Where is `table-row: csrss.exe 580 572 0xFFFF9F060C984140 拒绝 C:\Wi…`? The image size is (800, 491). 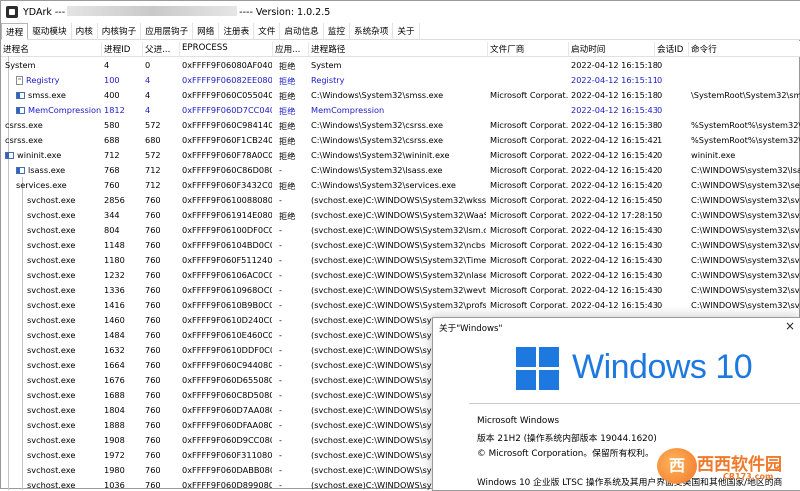
table-row: csrss.exe 580 572 0xFFFF9F060C984140 拒绝 C:\Wi… is located at coordinates (400, 125).